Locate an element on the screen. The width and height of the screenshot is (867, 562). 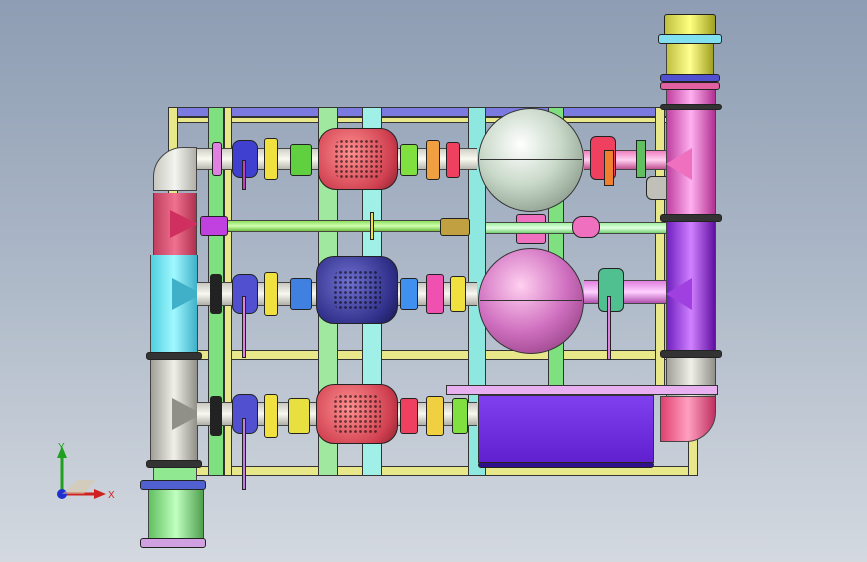
inlet-flange-blue is located at coordinates (173, 485).